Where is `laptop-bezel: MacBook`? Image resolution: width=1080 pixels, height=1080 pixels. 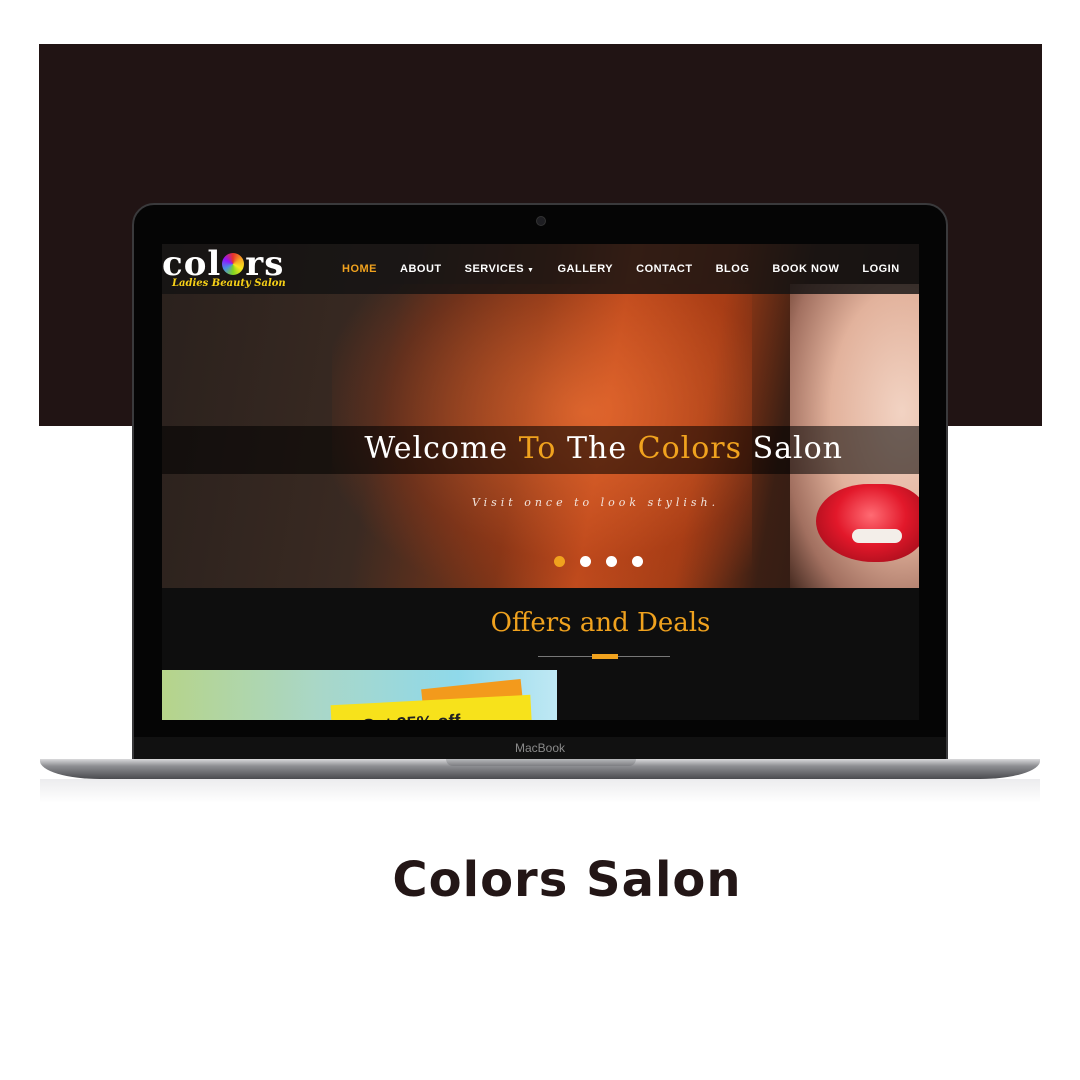
laptop-bezel: MacBook is located at coordinates (540, 749).